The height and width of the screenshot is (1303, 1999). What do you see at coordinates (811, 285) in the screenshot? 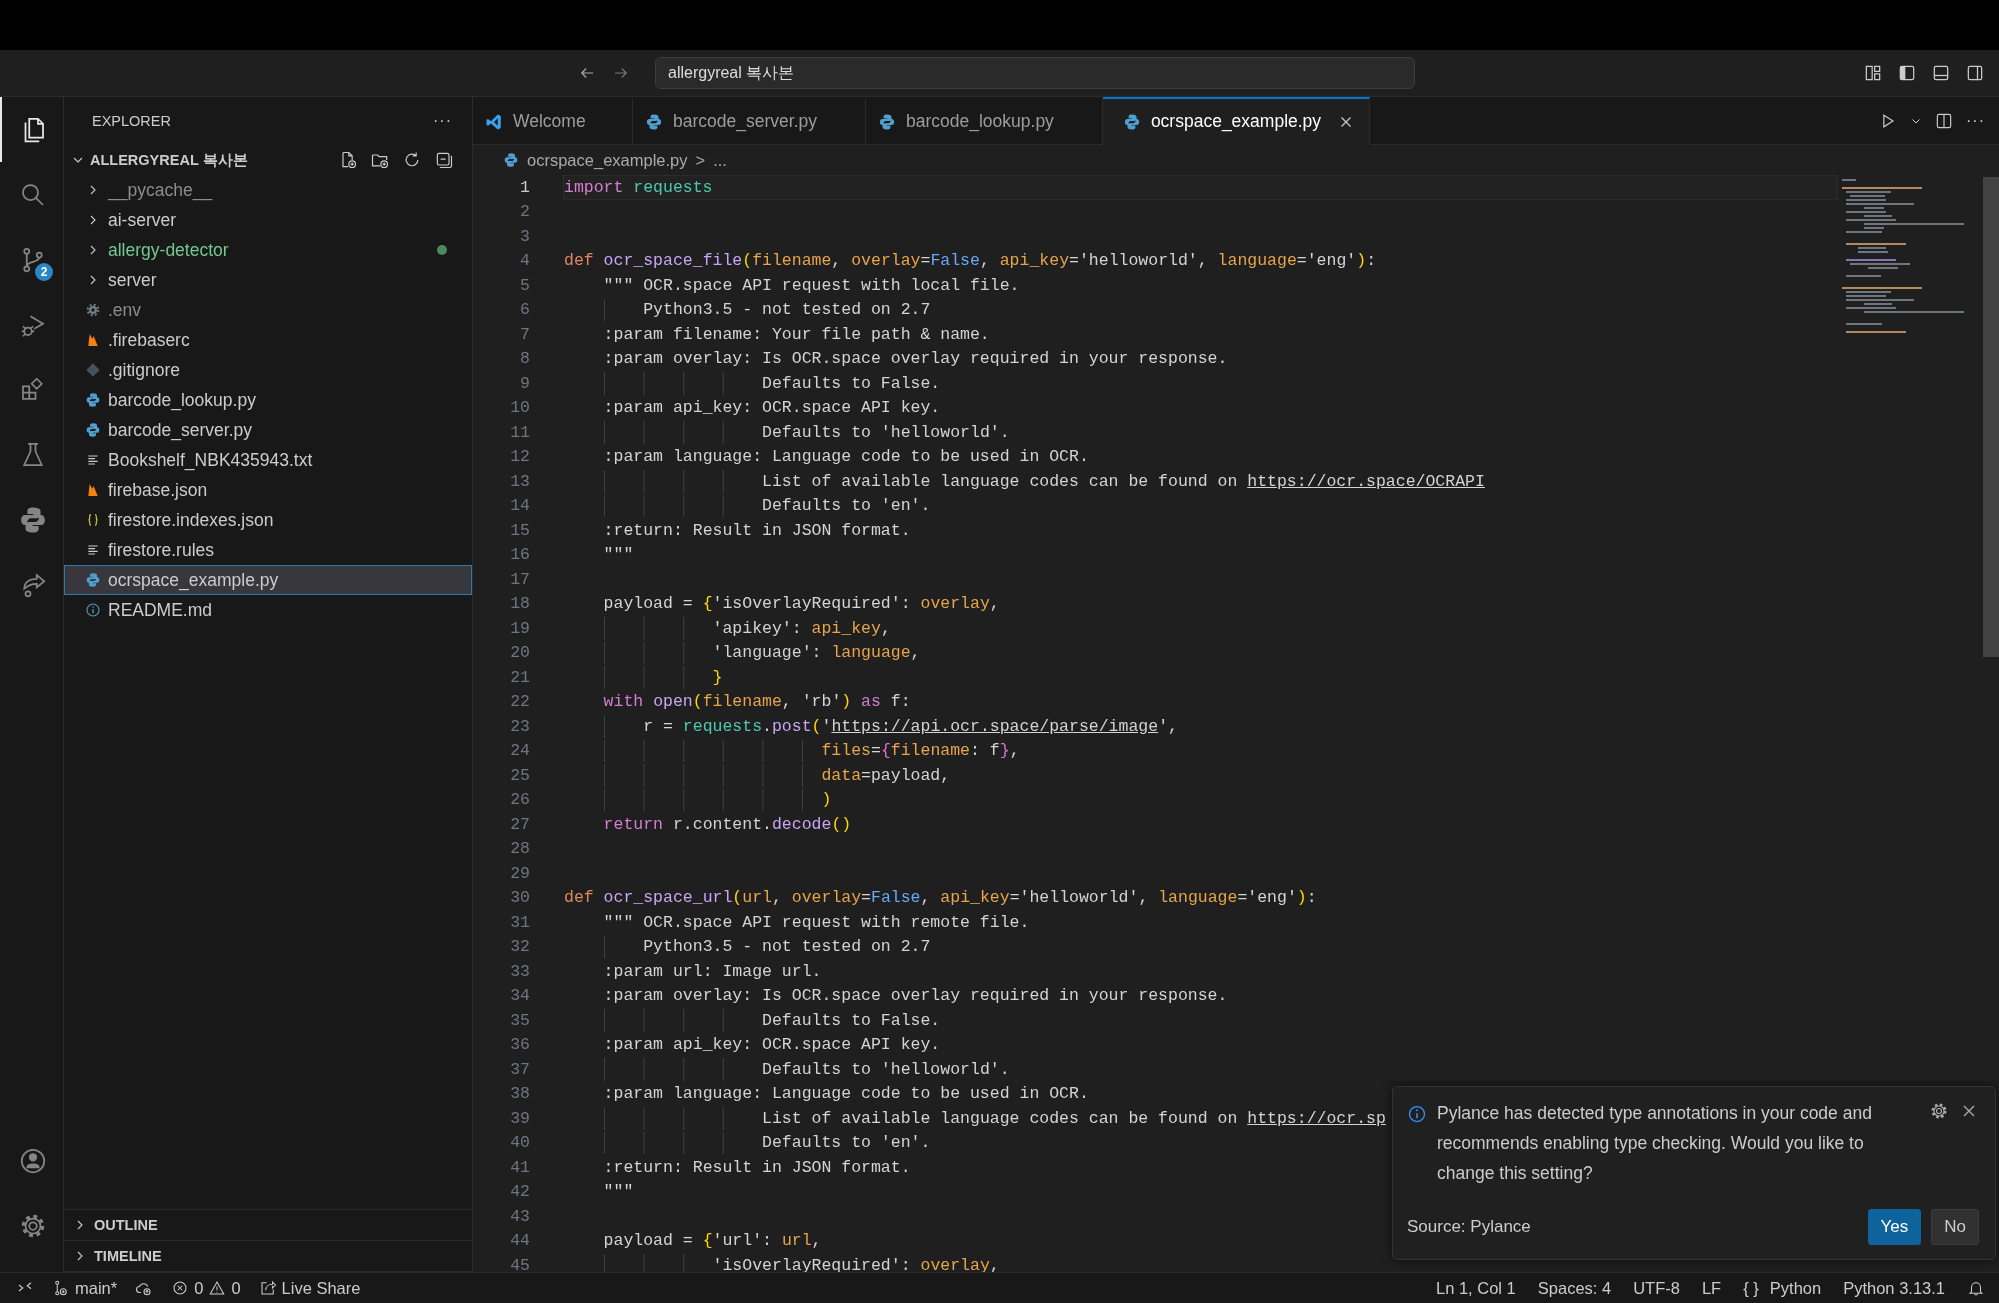
I see `code-text: """ OCR.space API request with local file.` at bounding box center [811, 285].